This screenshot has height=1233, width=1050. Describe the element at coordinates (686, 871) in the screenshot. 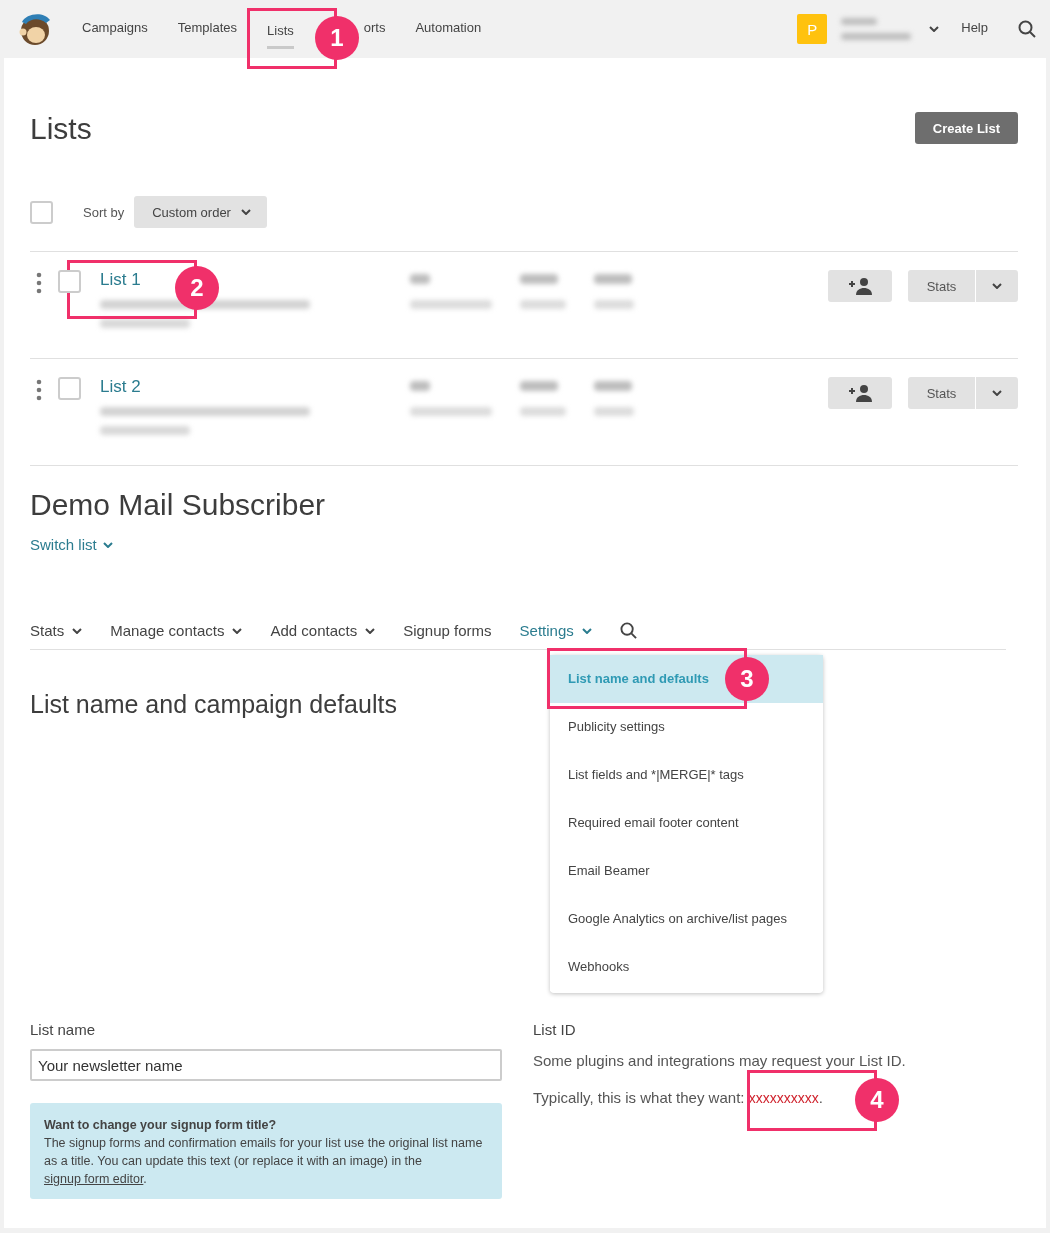

I see `menu-item: Email Beamer` at that location.